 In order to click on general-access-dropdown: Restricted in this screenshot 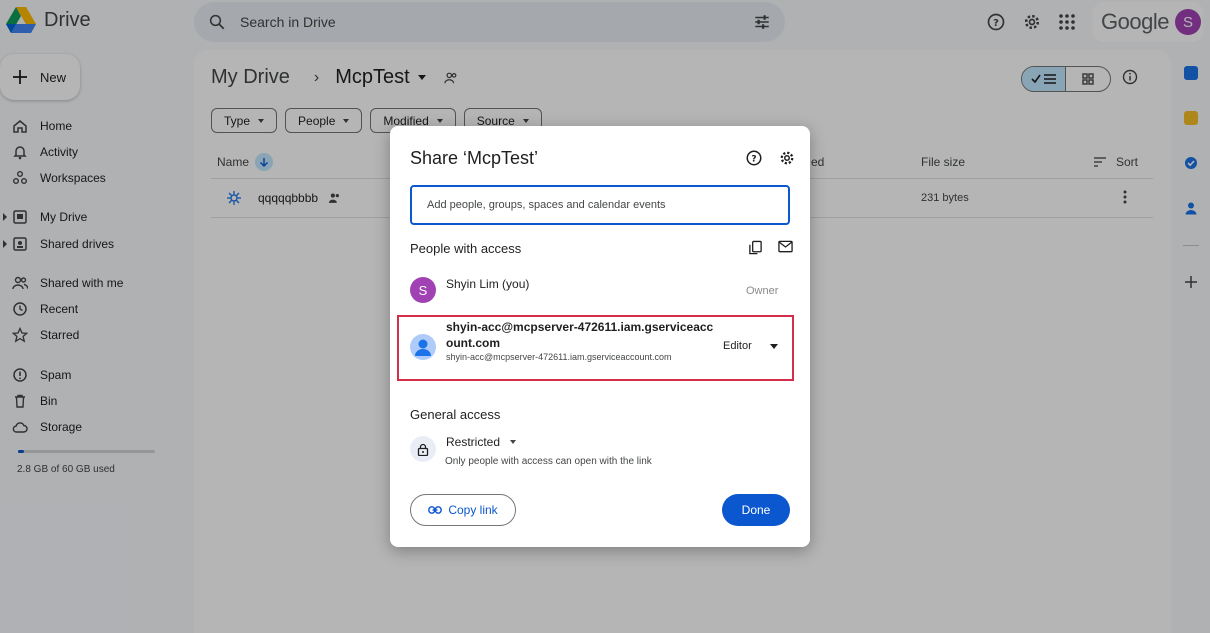, I will do `click(481, 442)`.